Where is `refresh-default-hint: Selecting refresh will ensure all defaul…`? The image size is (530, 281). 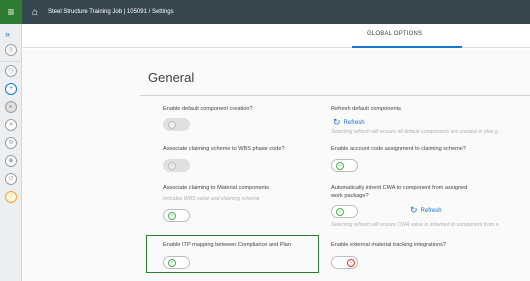
refresh-default-hint: Selecting refresh will ensure all defaul… is located at coordinates (414, 132).